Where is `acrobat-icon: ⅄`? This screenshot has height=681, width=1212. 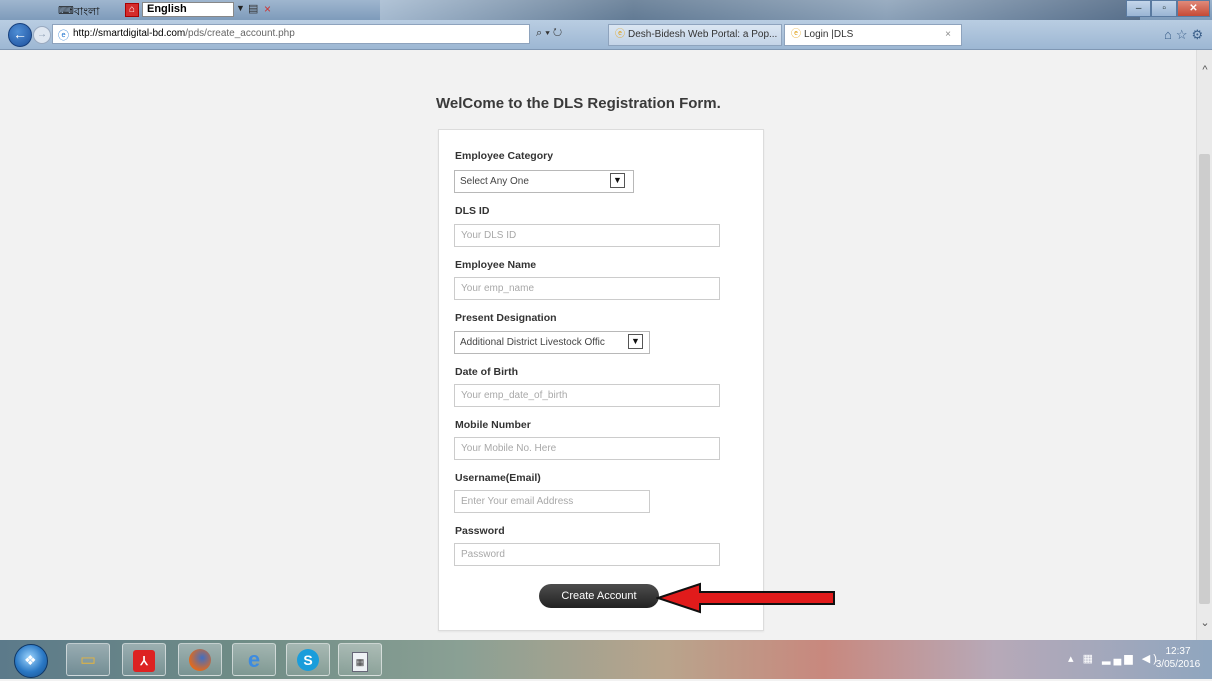 acrobat-icon: ⅄ is located at coordinates (144, 661).